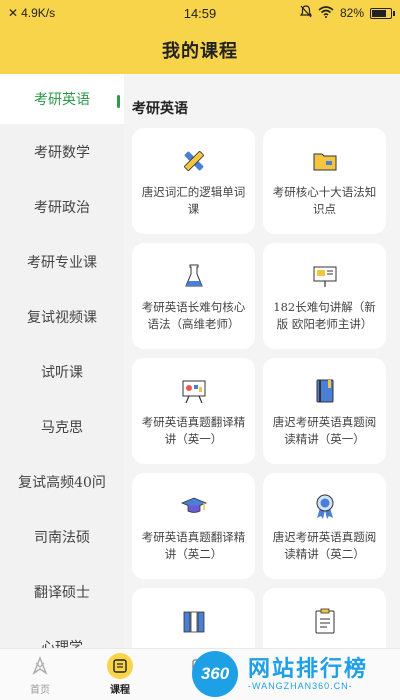 The width and height of the screenshot is (400, 700). I want to click on tab-home: 首页, so click(40, 674).